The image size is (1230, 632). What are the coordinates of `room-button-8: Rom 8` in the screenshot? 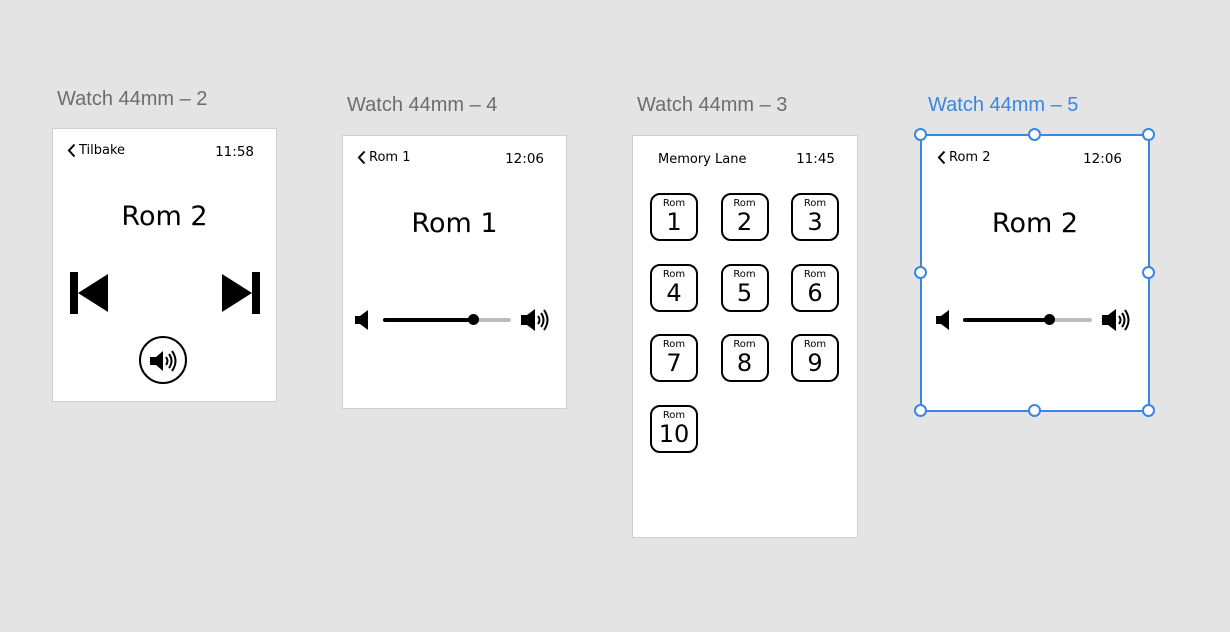 It's located at (744, 358).